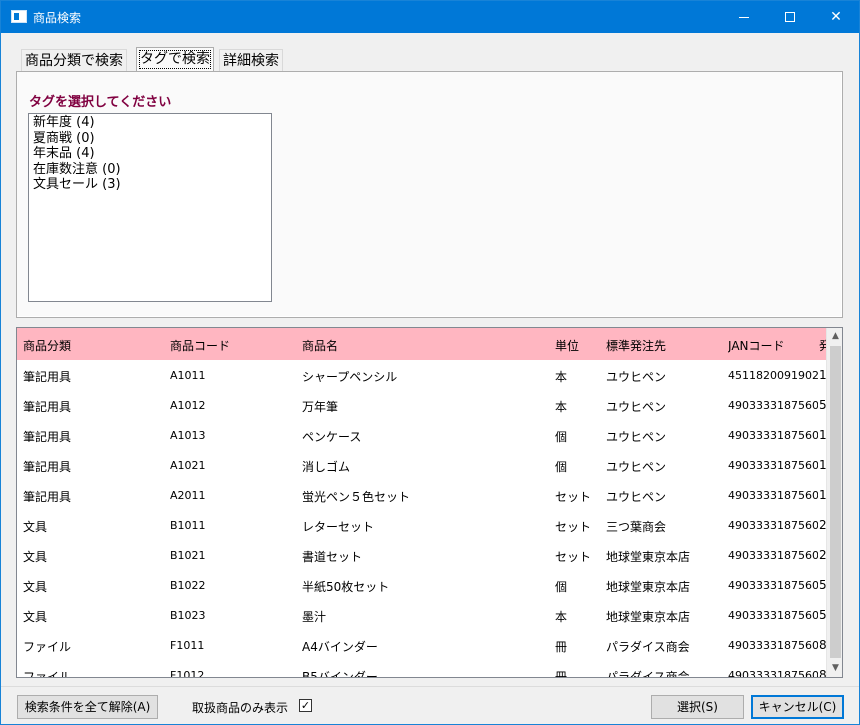 This screenshot has height=725, width=860. I want to click on title-bar: 商品検索 ✕, so click(430, 17).